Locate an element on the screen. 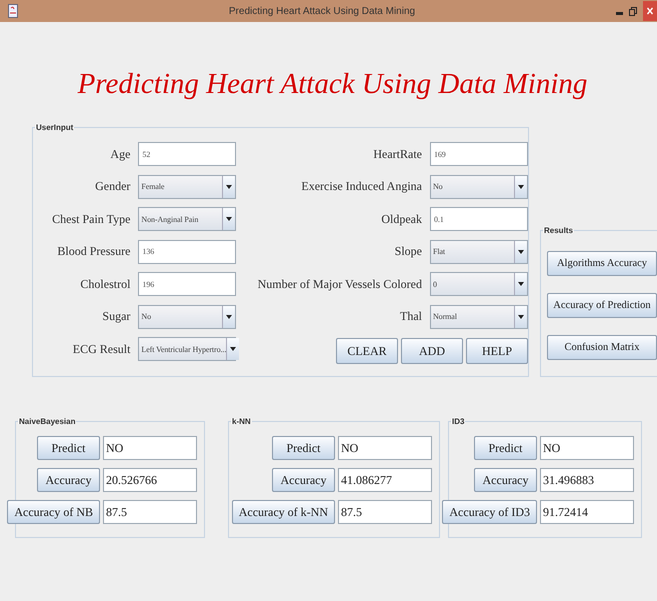 Image resolution: width=657 pixels, height=601 pixels. classifier-button: Accuracy of ID3 is located at coordinates (489, 512).